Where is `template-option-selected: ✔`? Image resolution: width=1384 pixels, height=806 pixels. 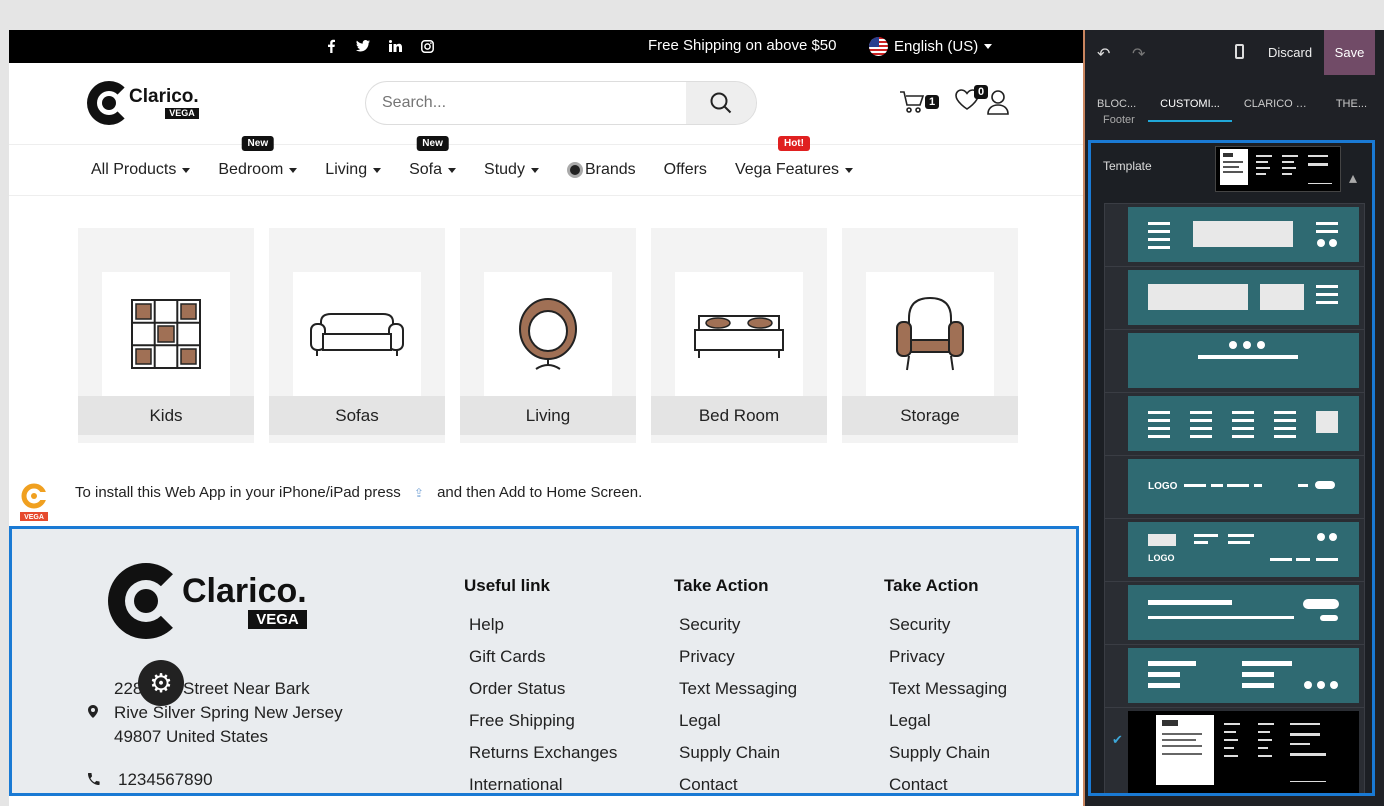
template-option-selected: ✔ is located at coordinates (1234, 750).